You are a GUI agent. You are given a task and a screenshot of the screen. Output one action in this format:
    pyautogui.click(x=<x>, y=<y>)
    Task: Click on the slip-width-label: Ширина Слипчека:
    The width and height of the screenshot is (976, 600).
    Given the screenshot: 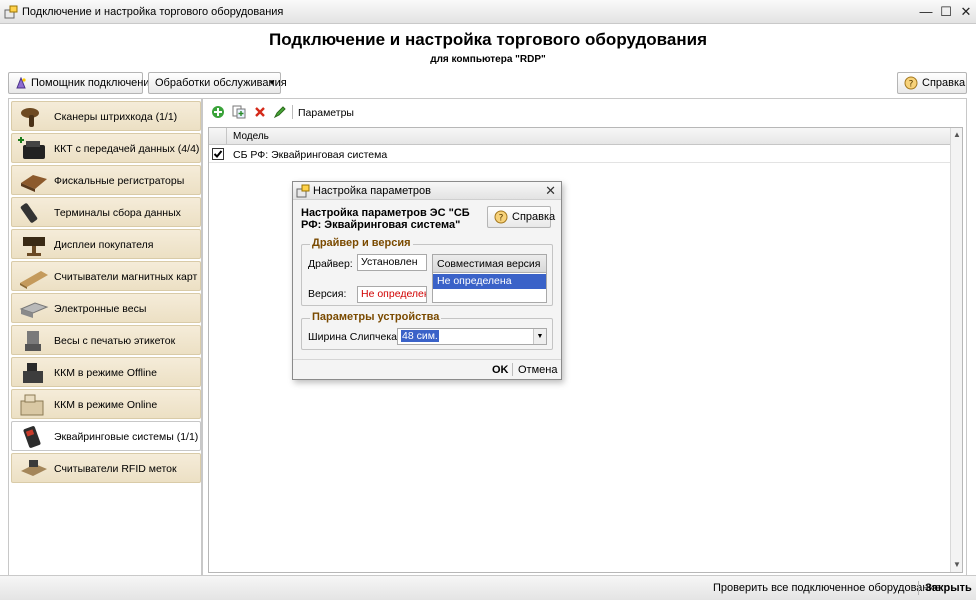 What is the action you would take?
    pyautogui.click(x=354, y=337)
    